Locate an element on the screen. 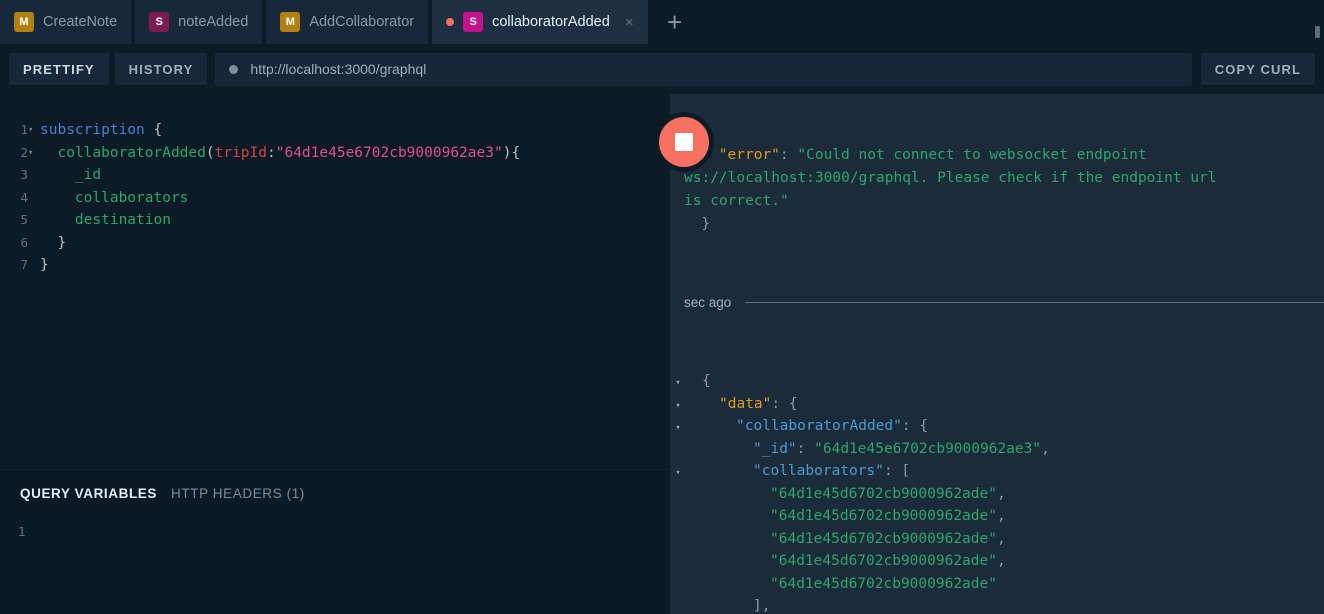  stop-square-icon is located at coordinates (684, 142).